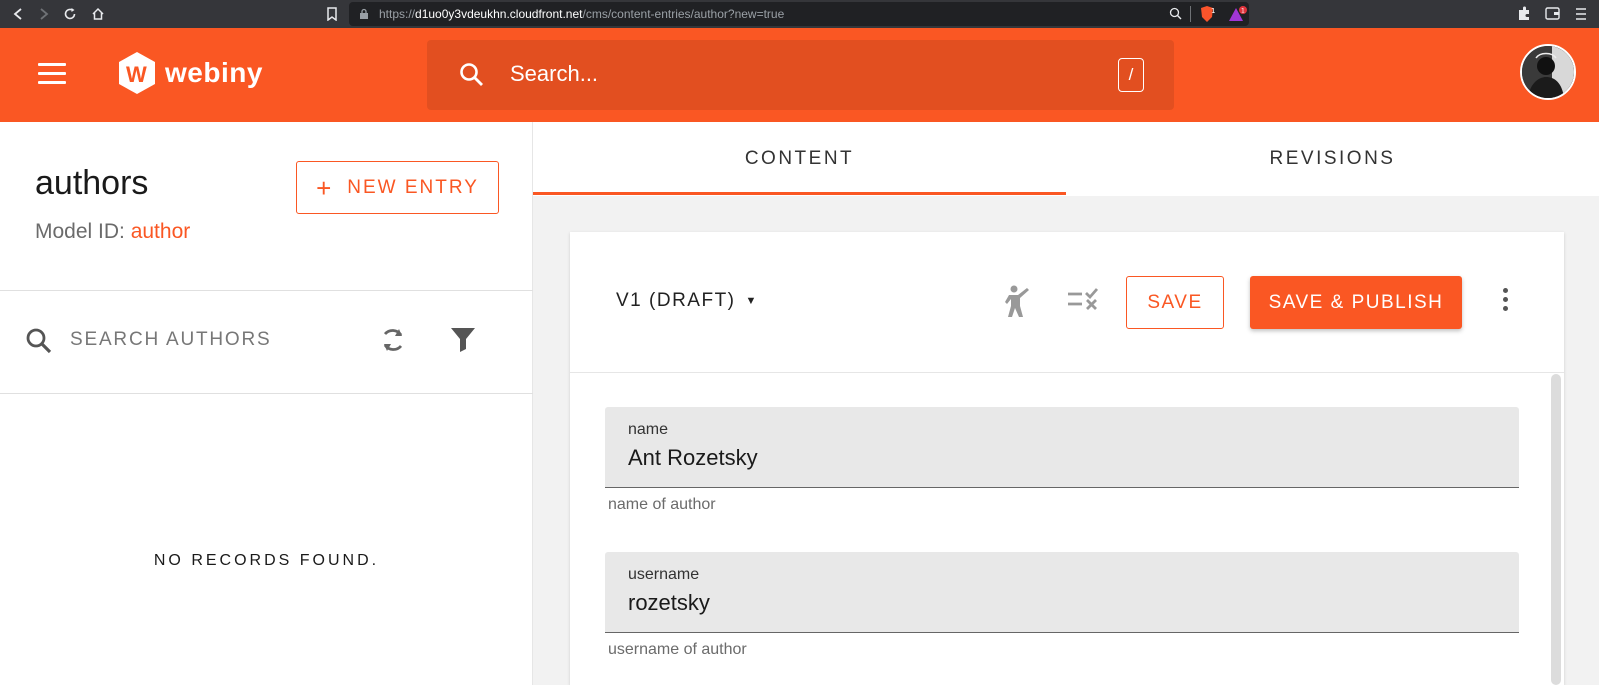 The height and width of the screenshot is (685, 1599). Describe the element at coordinates (677, 649) in the screenshot. I see `username-field-help: username of author` at that location.